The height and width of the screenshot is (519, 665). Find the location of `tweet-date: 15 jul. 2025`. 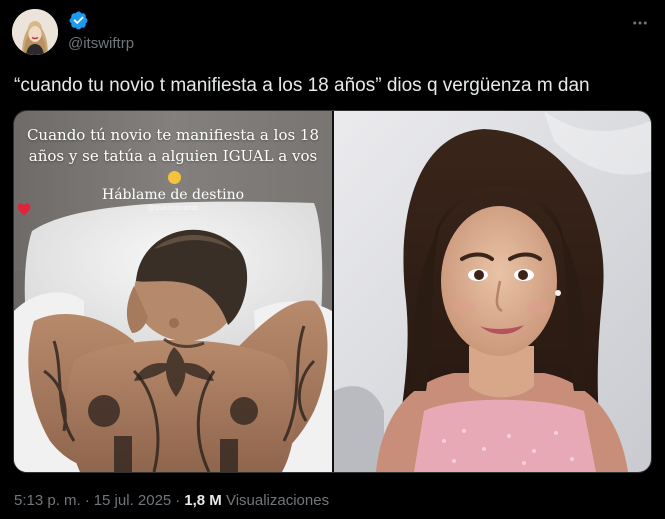

tweet-date: 15 jul. 2025 is located at coordinates (133, 500).